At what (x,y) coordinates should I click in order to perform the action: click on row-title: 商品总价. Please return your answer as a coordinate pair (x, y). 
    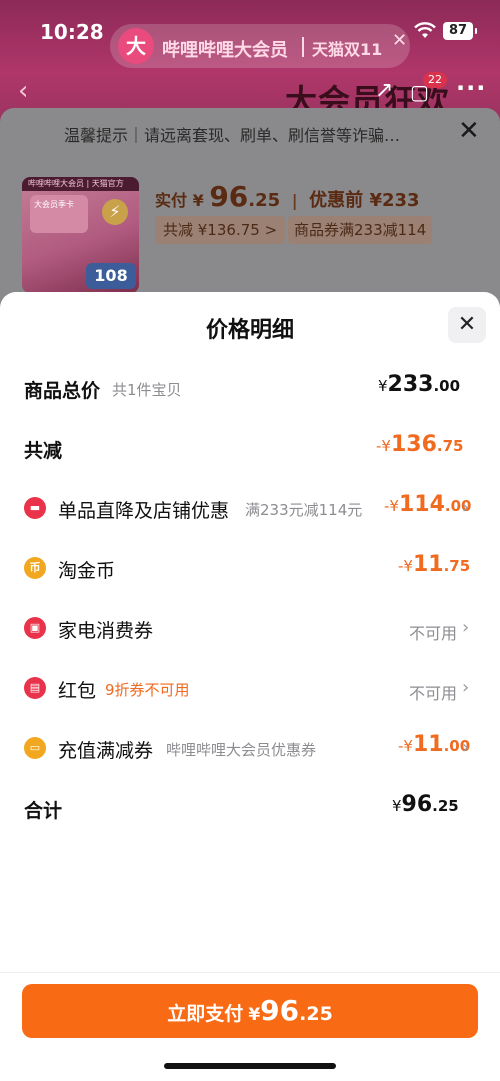
    Looking at the image, I should click on (62, 391).